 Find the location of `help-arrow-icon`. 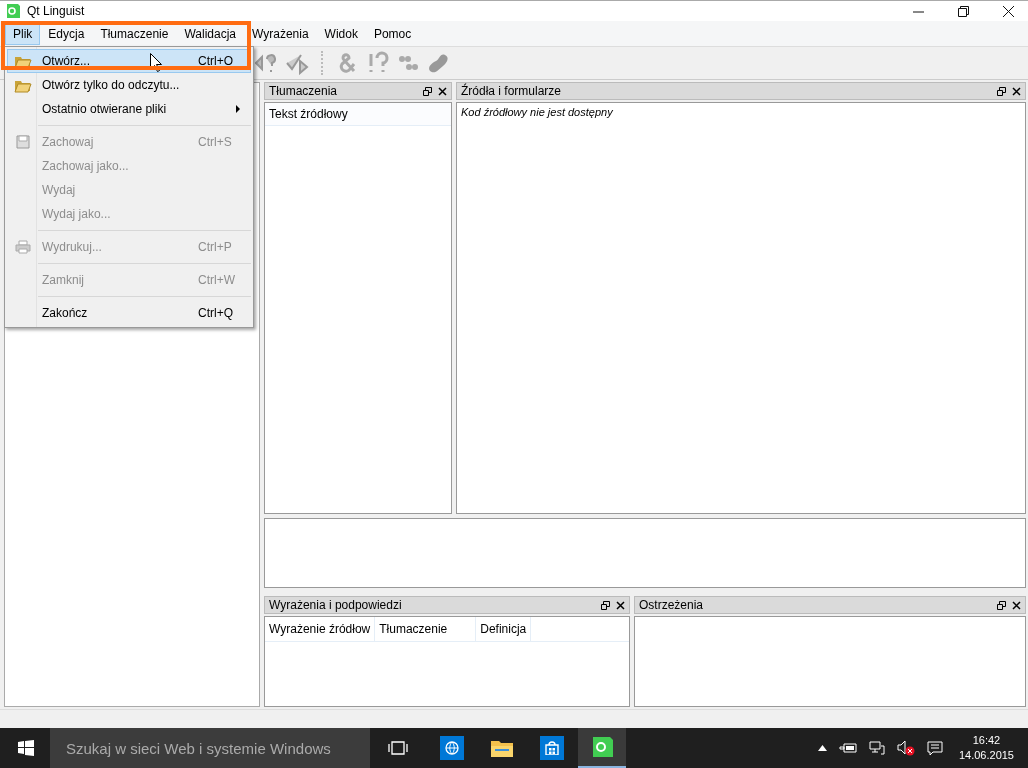

help-arrow-icon is located at coordinates (267, 63).